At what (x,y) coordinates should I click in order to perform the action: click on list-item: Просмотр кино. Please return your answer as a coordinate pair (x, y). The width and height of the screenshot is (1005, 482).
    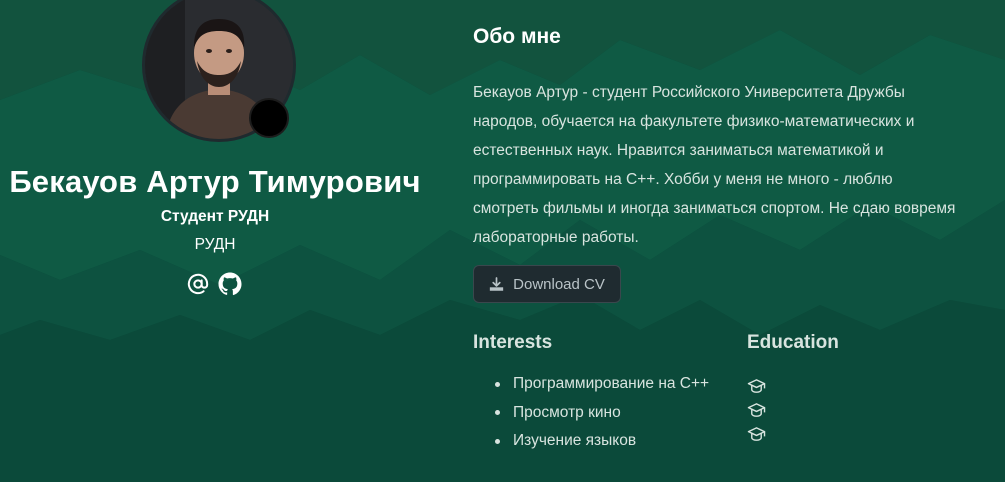
    Looking at the image, I should click on (602, 413).